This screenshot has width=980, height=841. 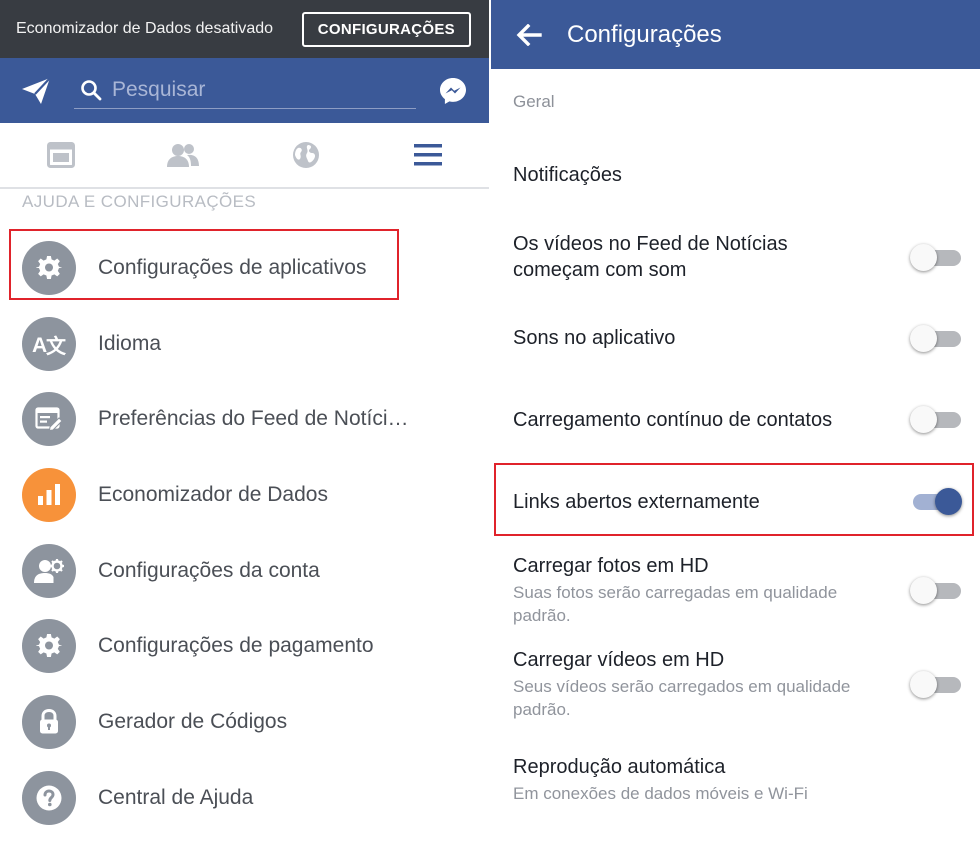 What do you see at coordinates (49, 646) in the screenshot?
I see `gear-icon` at bounding box center [49, 646].